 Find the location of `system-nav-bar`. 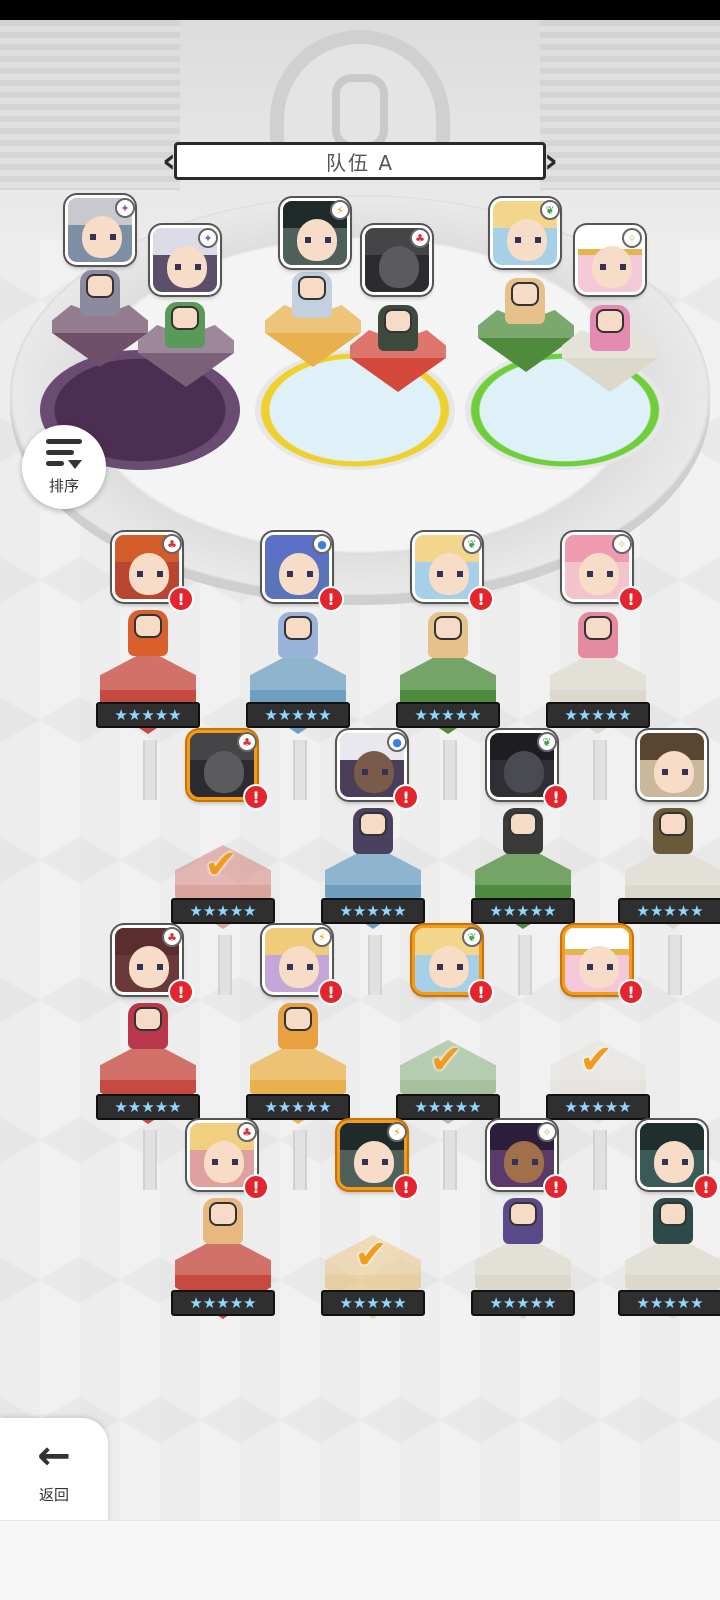

system-nav-bar is located at coordinates (360, 1560).